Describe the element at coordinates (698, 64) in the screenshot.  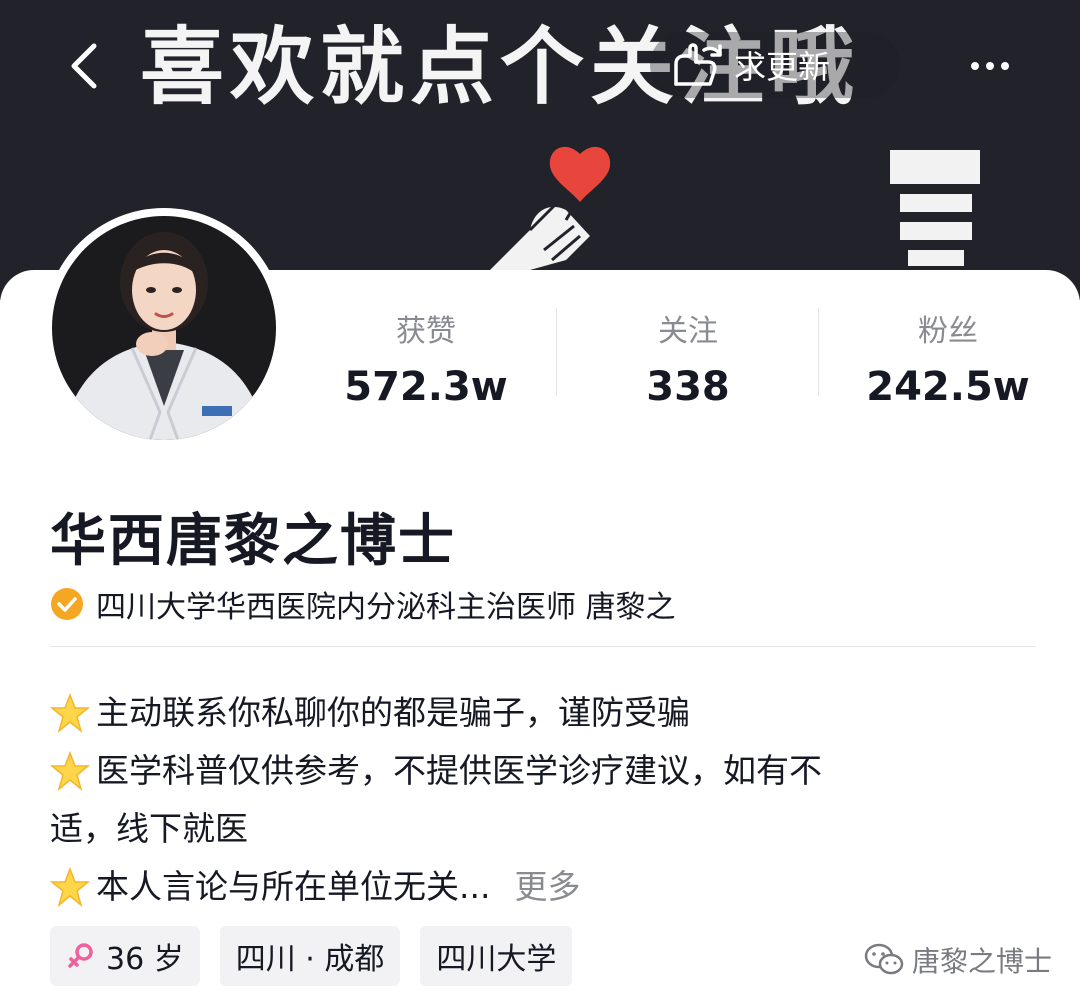
I see `refresh-hand-icon` at that location.